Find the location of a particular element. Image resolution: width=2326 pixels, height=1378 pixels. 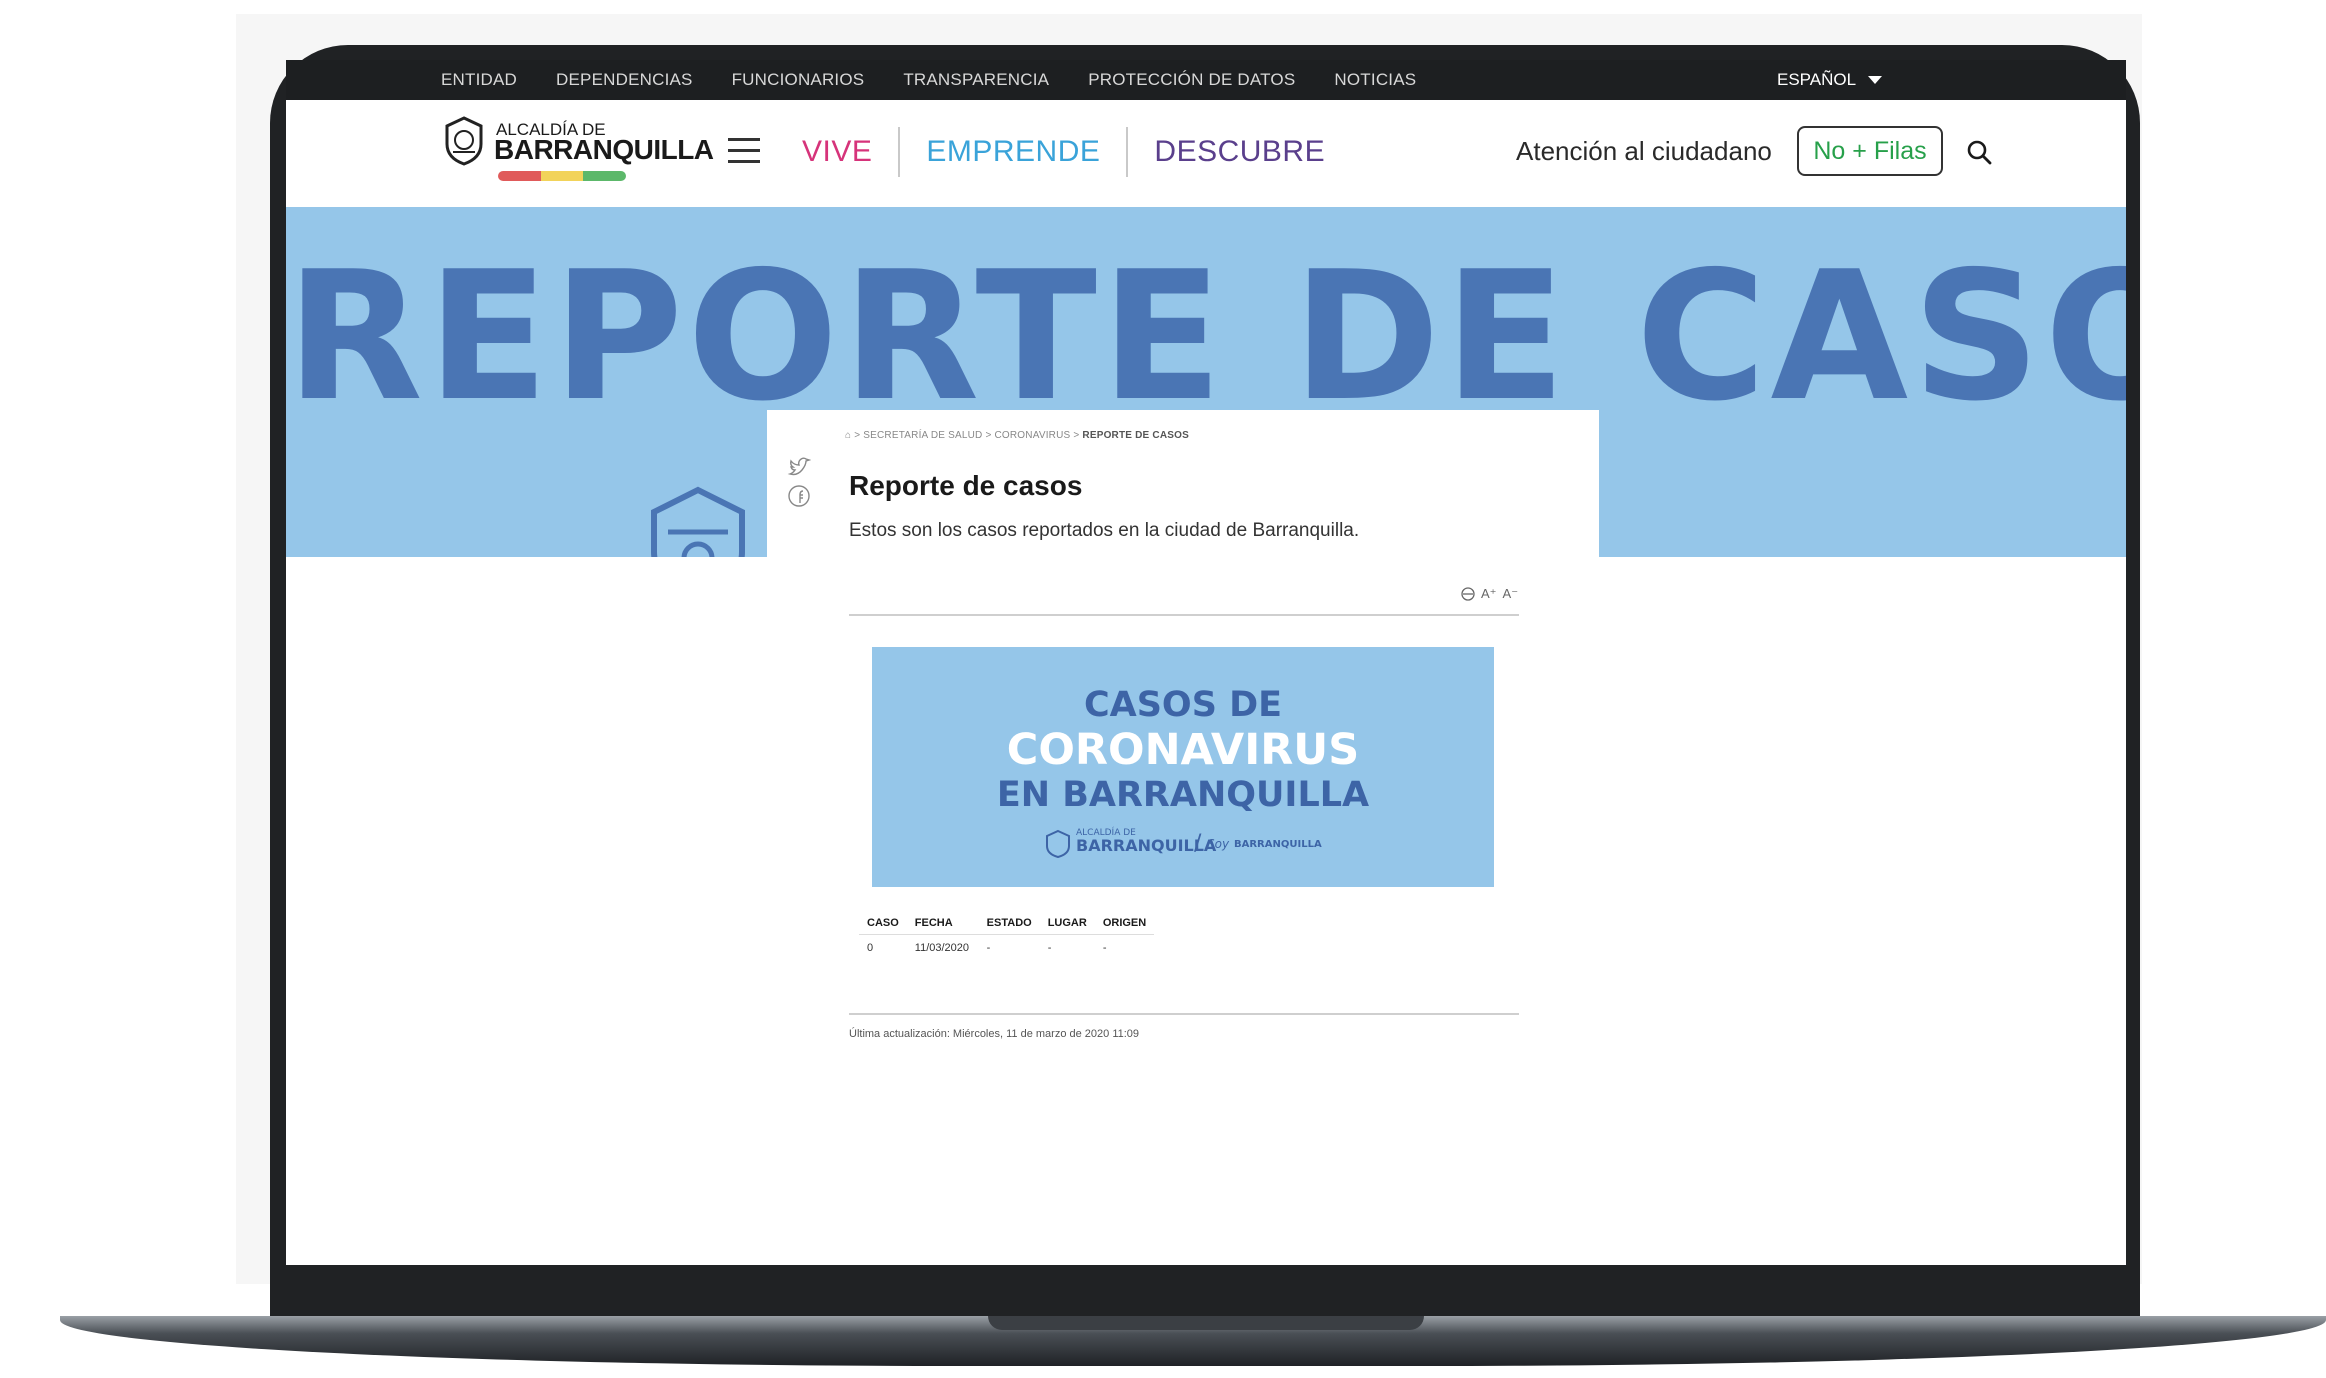

topnav-link-entidad: ENTIDAD is located at coordinates (479, 80).